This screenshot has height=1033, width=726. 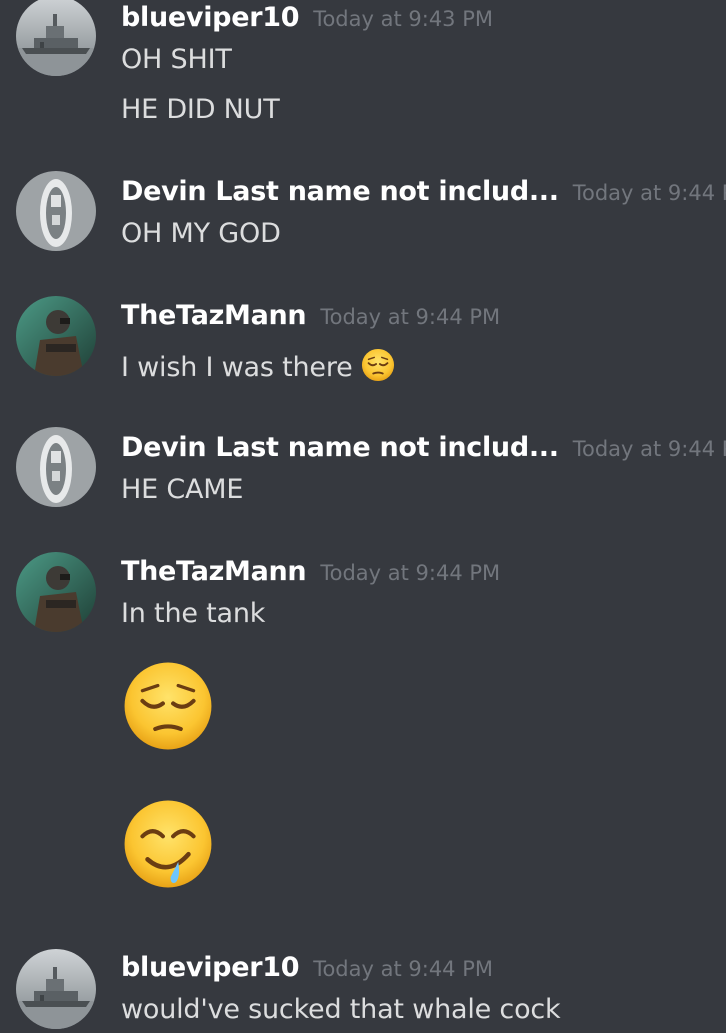 I want to click on message-text: I wish I was there, so click(x=258, y=365).